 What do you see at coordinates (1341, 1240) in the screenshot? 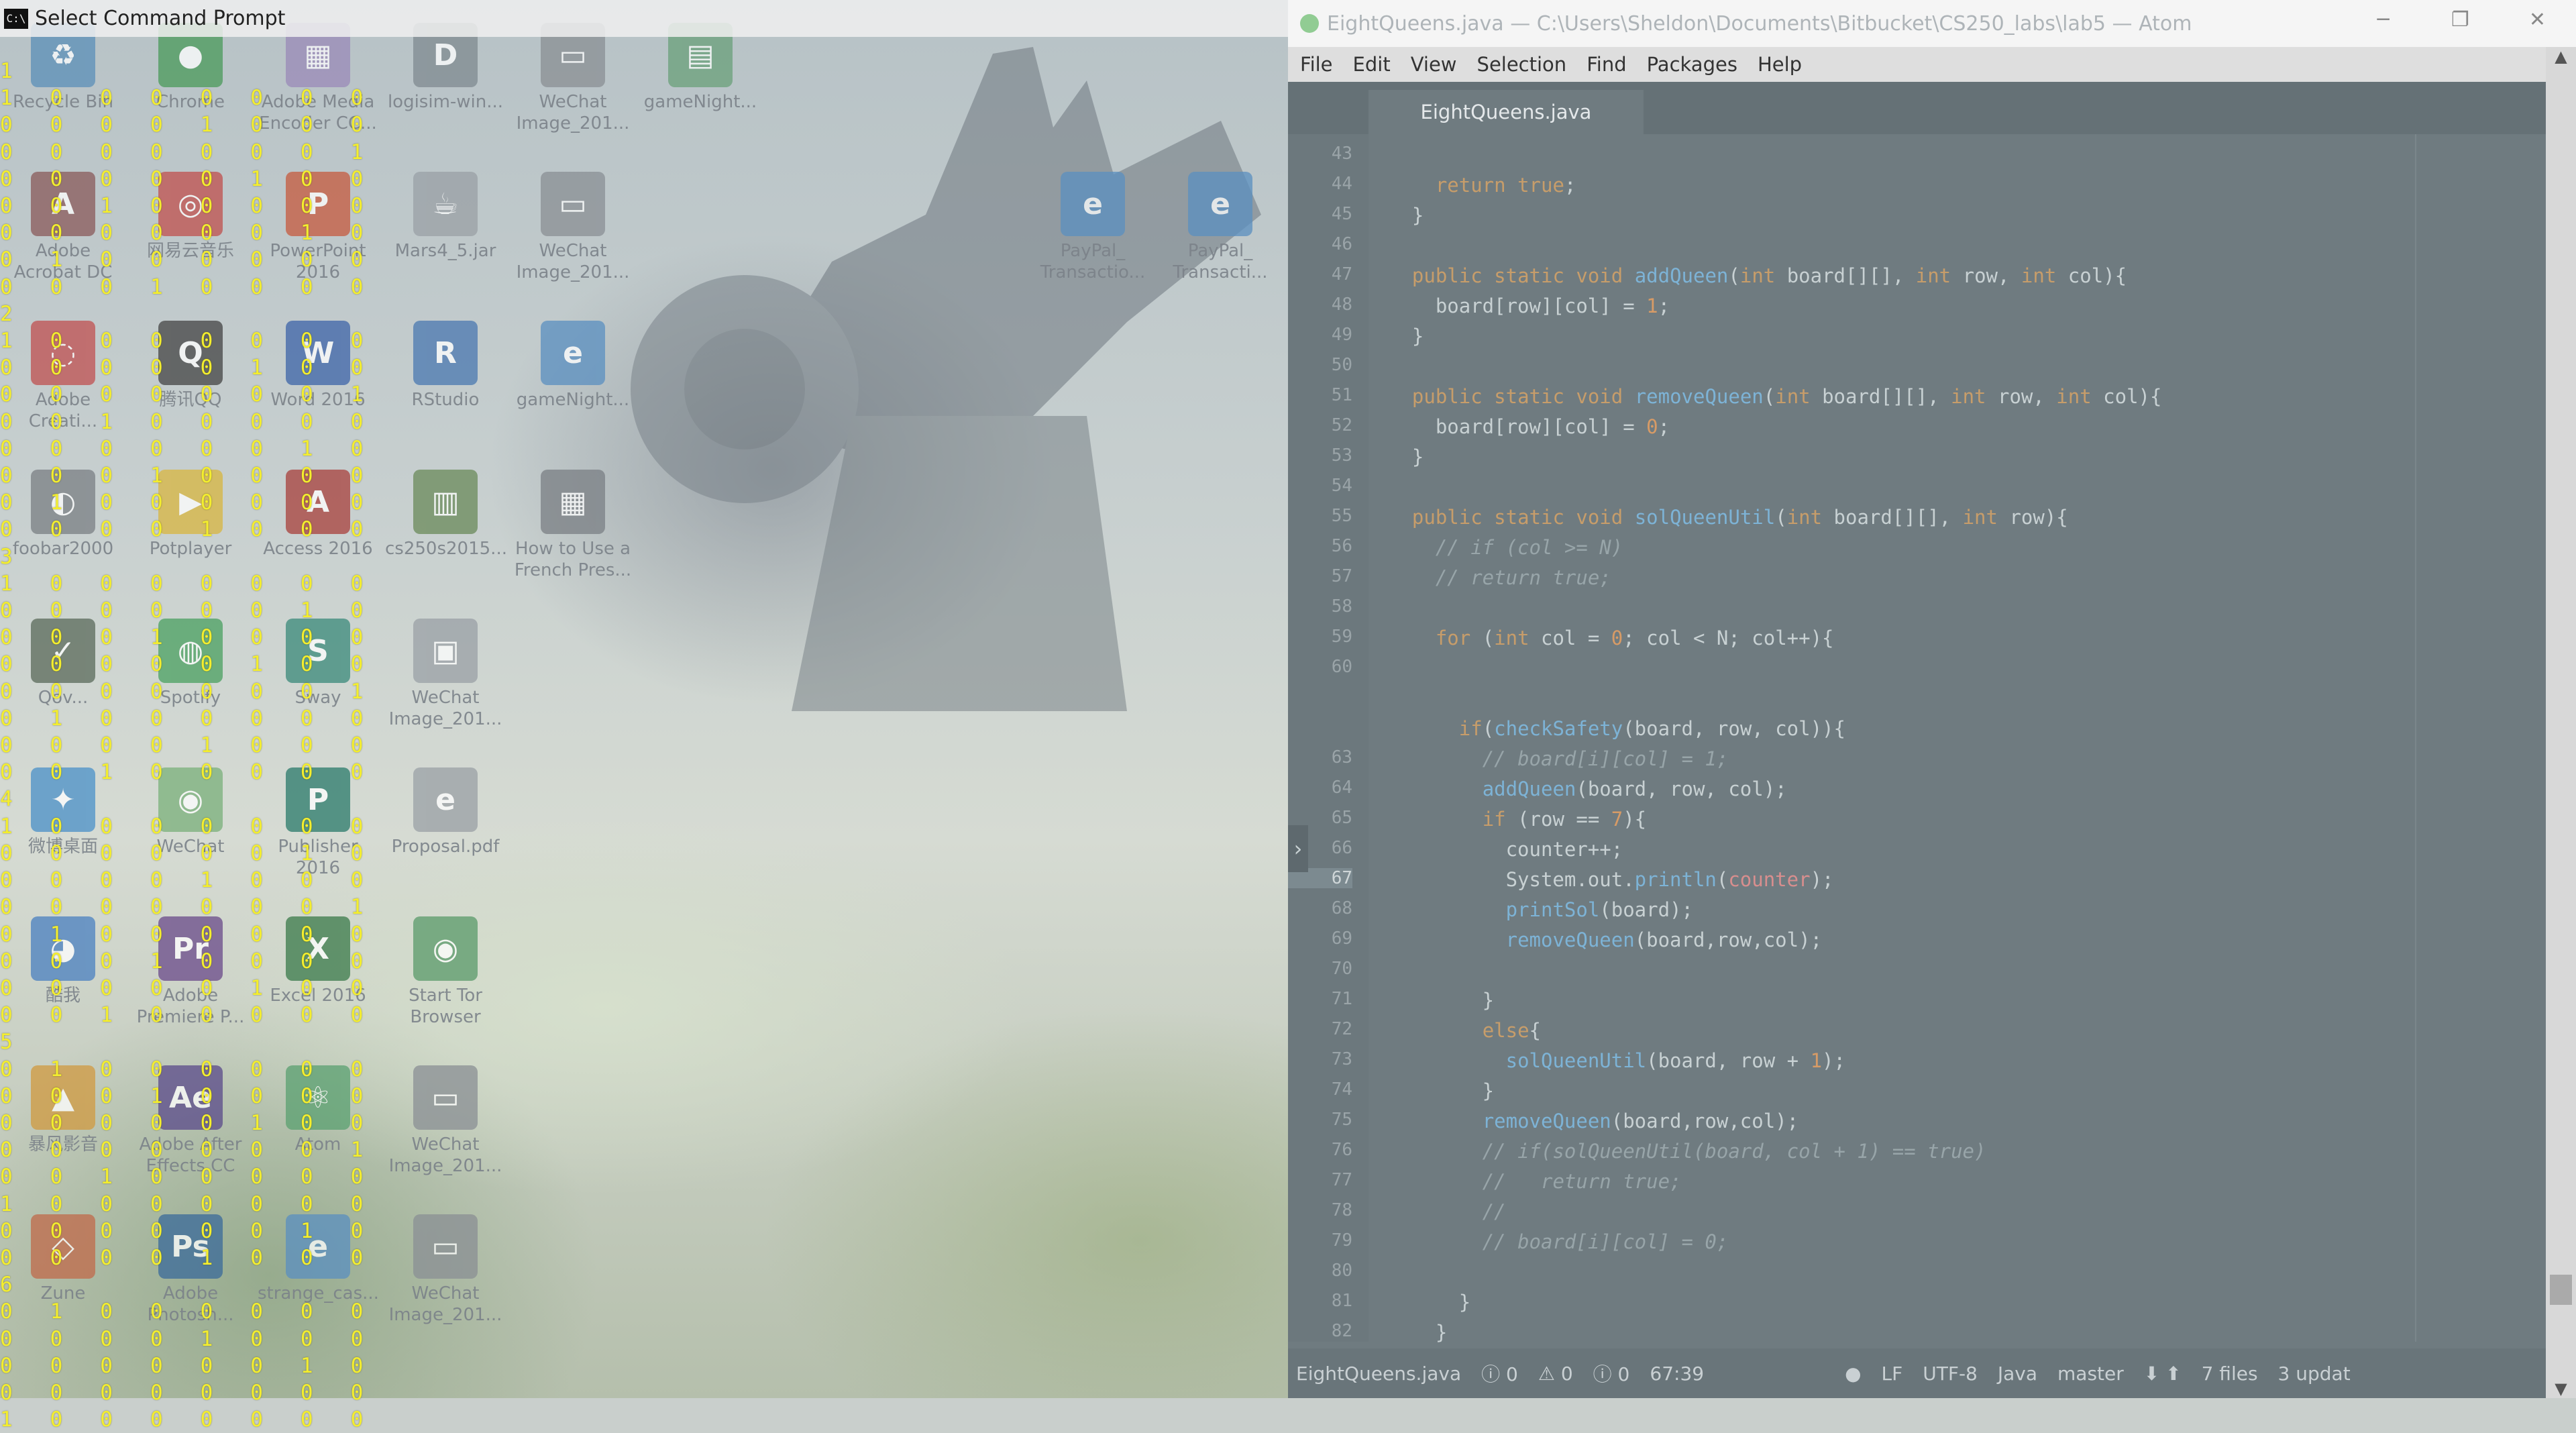
I see `line-number: 79` at bounding box center [1341, 1240].